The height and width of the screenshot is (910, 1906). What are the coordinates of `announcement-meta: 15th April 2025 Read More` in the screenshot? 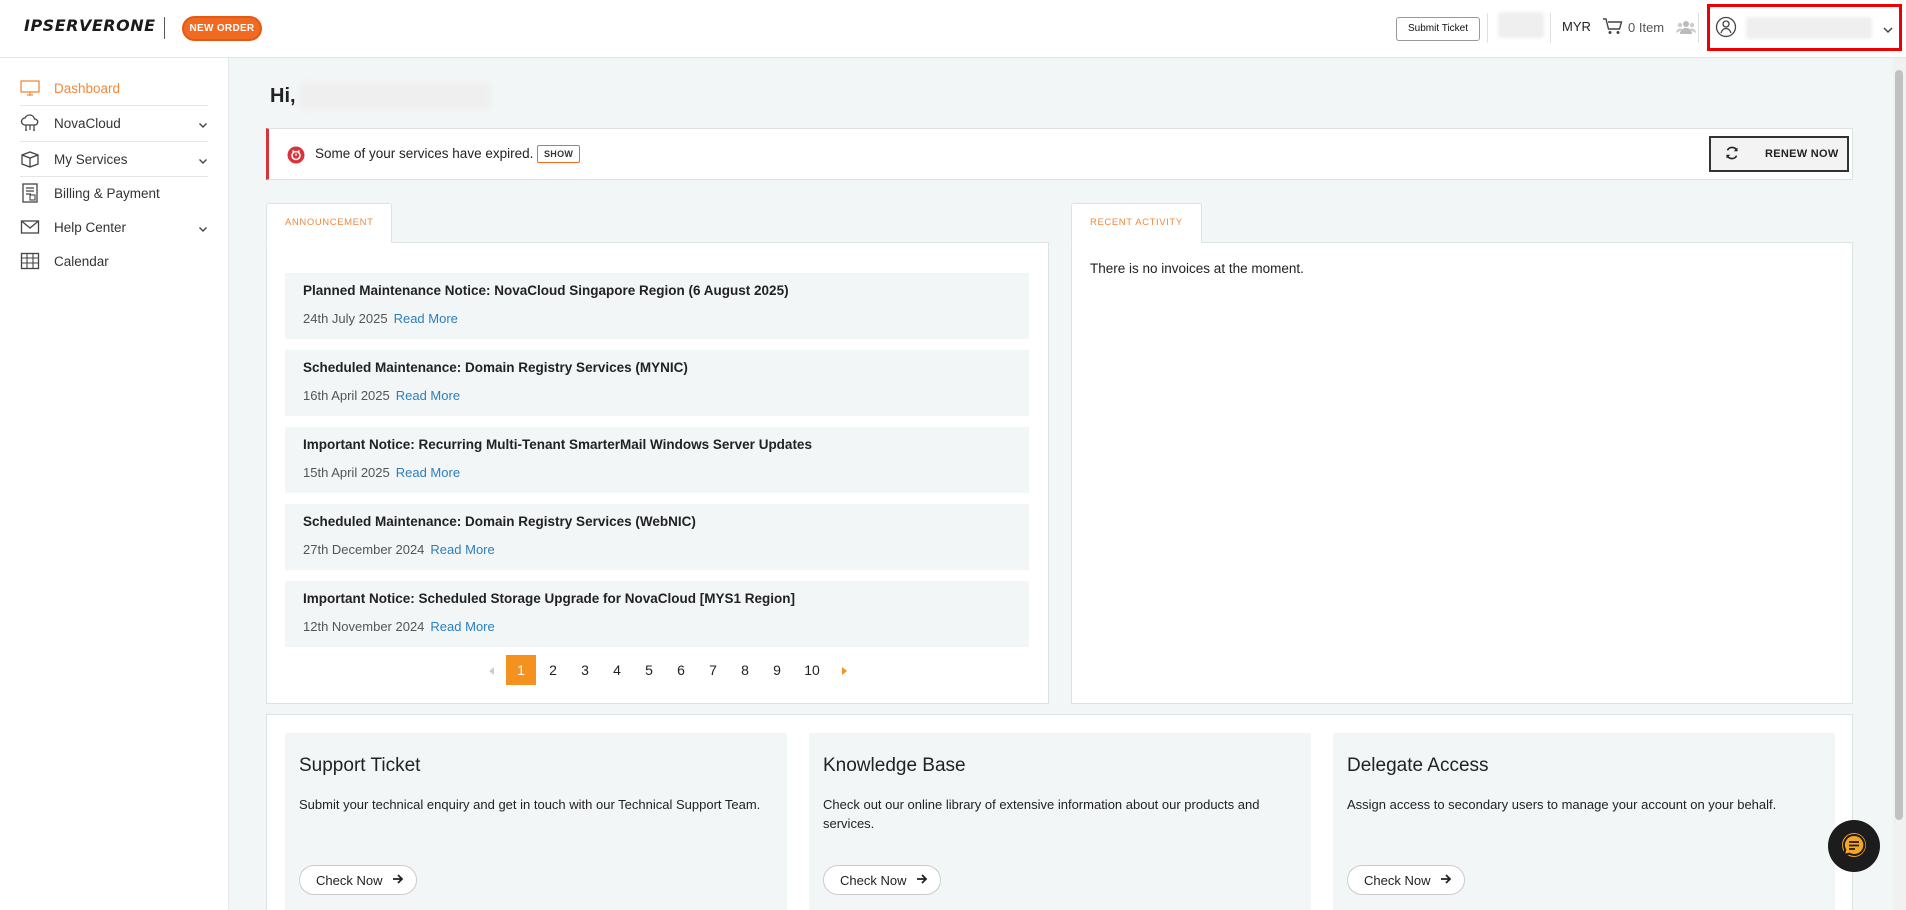 It's located at (381, 472).